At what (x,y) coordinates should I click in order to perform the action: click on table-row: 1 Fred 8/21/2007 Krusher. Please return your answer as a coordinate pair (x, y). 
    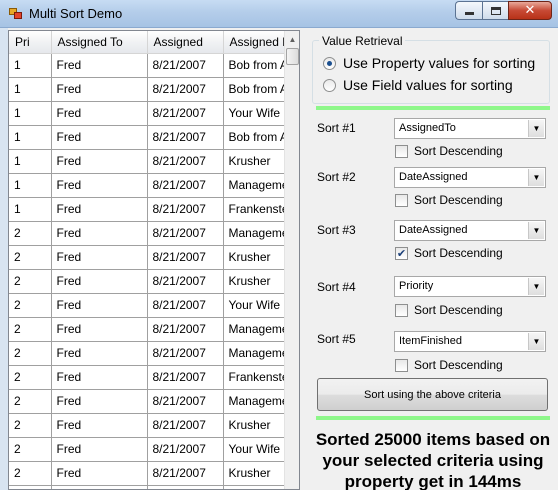
    Looking at the image, I should click on (147, 161).